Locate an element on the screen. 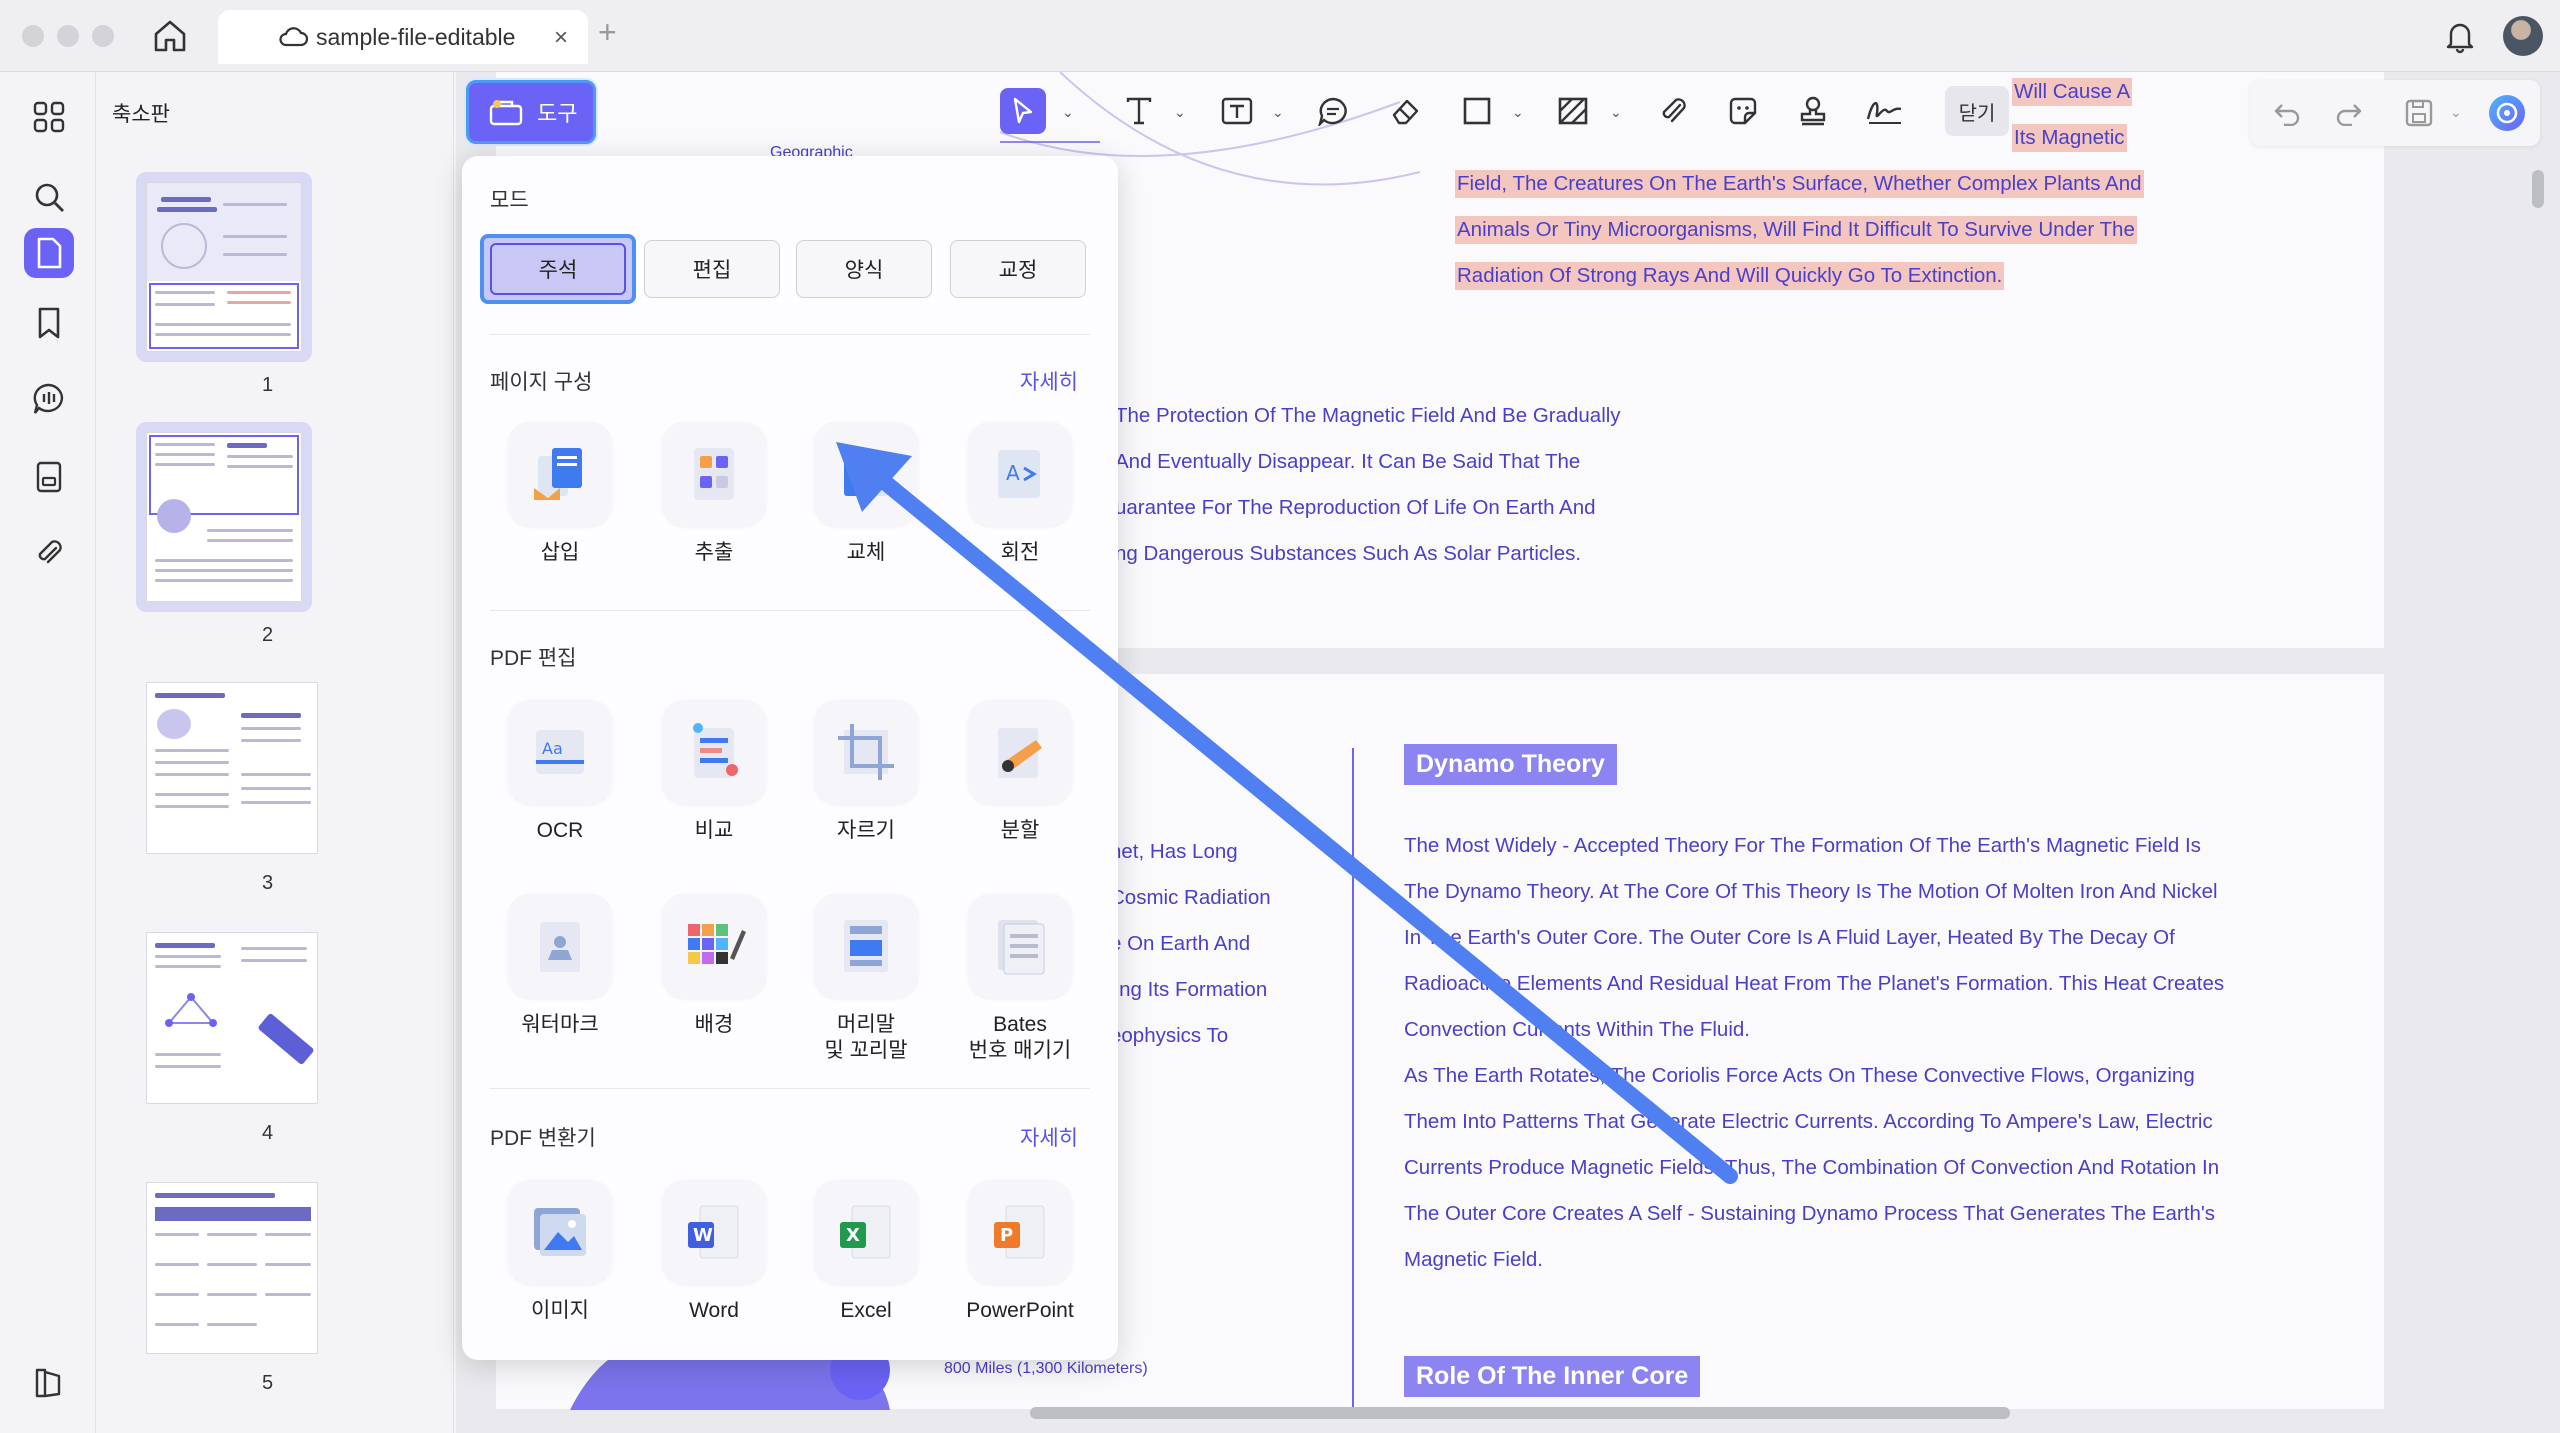 The image size is (2560, 1433). tool-to-word: W Word is located at coordinates (710, 1270).